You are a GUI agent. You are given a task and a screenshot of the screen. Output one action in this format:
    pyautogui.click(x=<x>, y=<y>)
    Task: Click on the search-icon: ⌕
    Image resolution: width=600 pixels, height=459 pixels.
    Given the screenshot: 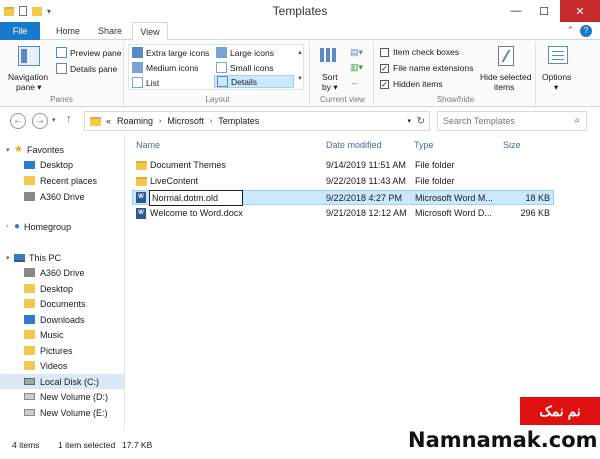 What is the action you would take?
    pyautogui.click(x=577, y=120)
    